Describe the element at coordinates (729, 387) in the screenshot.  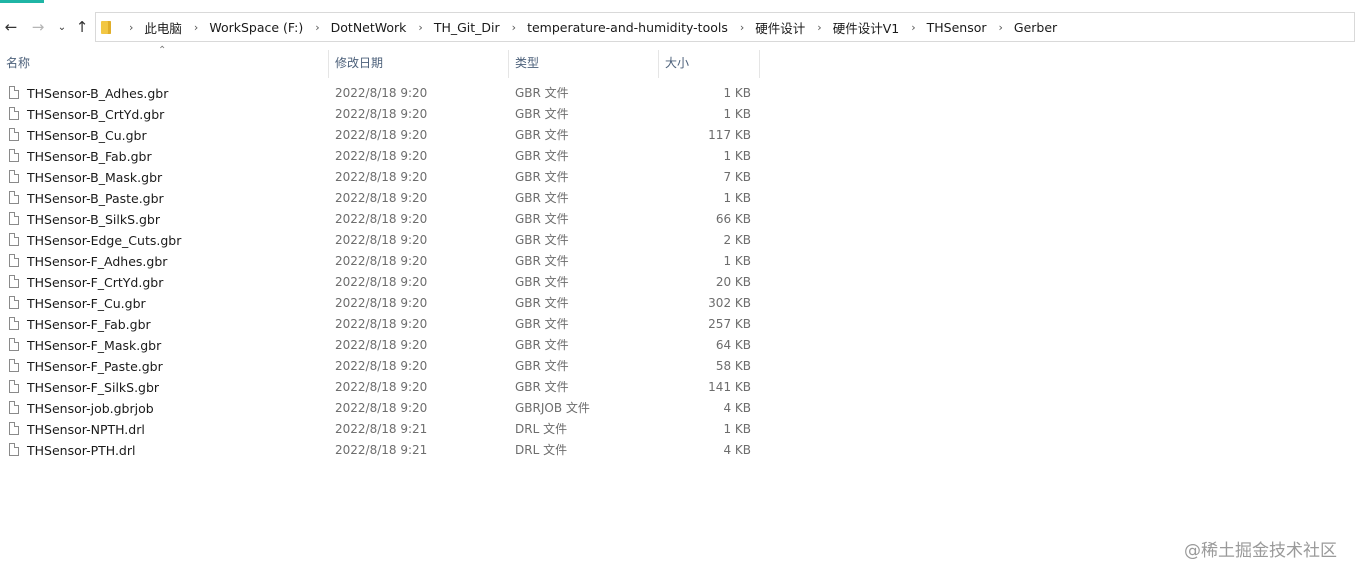
I see `file-size: 141 KB` at that location.